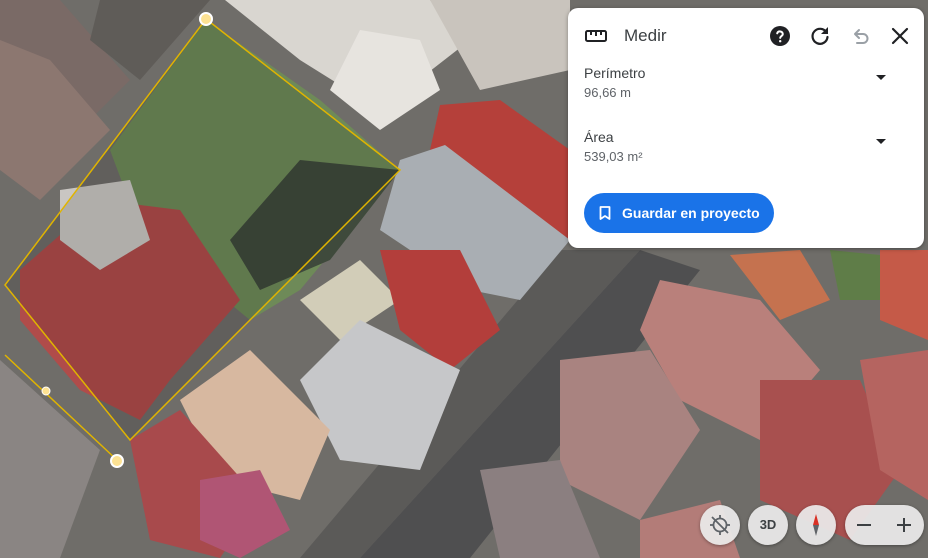  Describe the element at coordinates (691, 213) in the screenshot. I see `save-button-label: Guardar en proyecto` at that location.